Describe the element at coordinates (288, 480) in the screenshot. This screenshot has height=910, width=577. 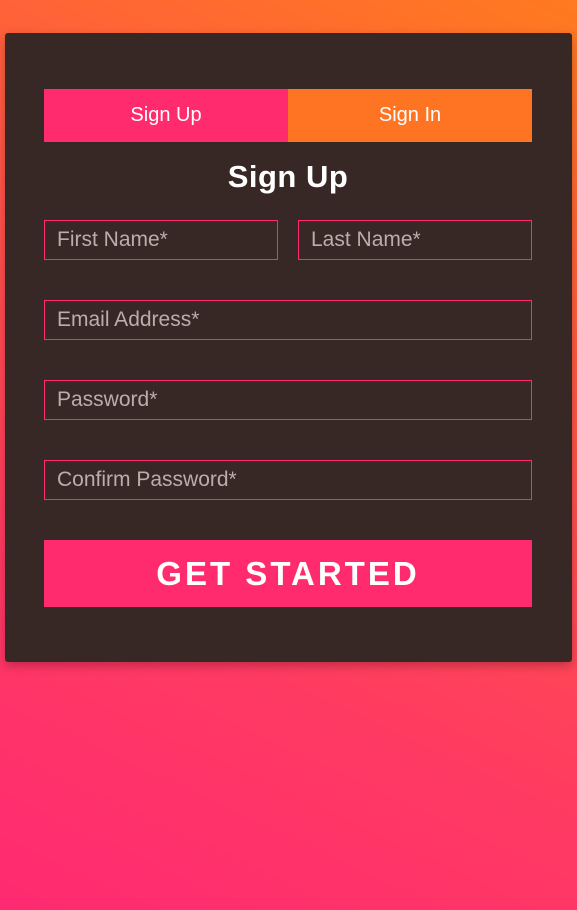
I see `confirm-password-field` at that location.